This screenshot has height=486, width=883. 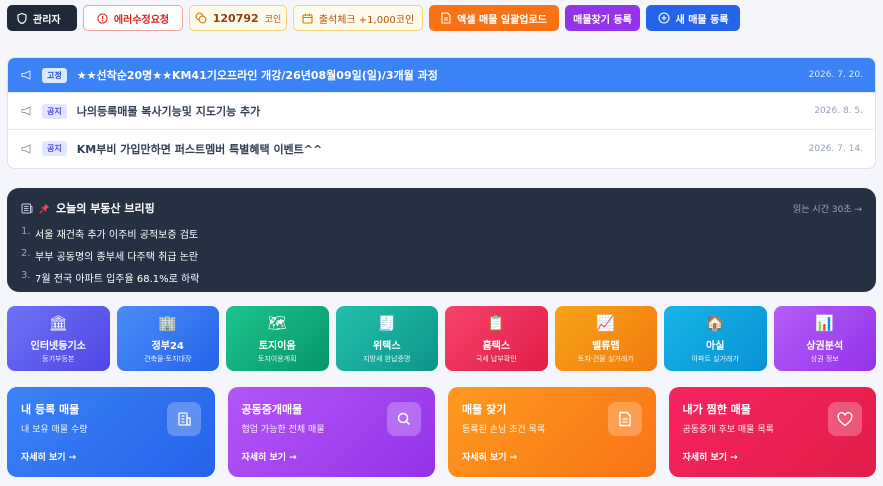 What do you see at coordinates (624, 419) in the screenshot?
I see `document-icon` at bounding box center [624, 419].